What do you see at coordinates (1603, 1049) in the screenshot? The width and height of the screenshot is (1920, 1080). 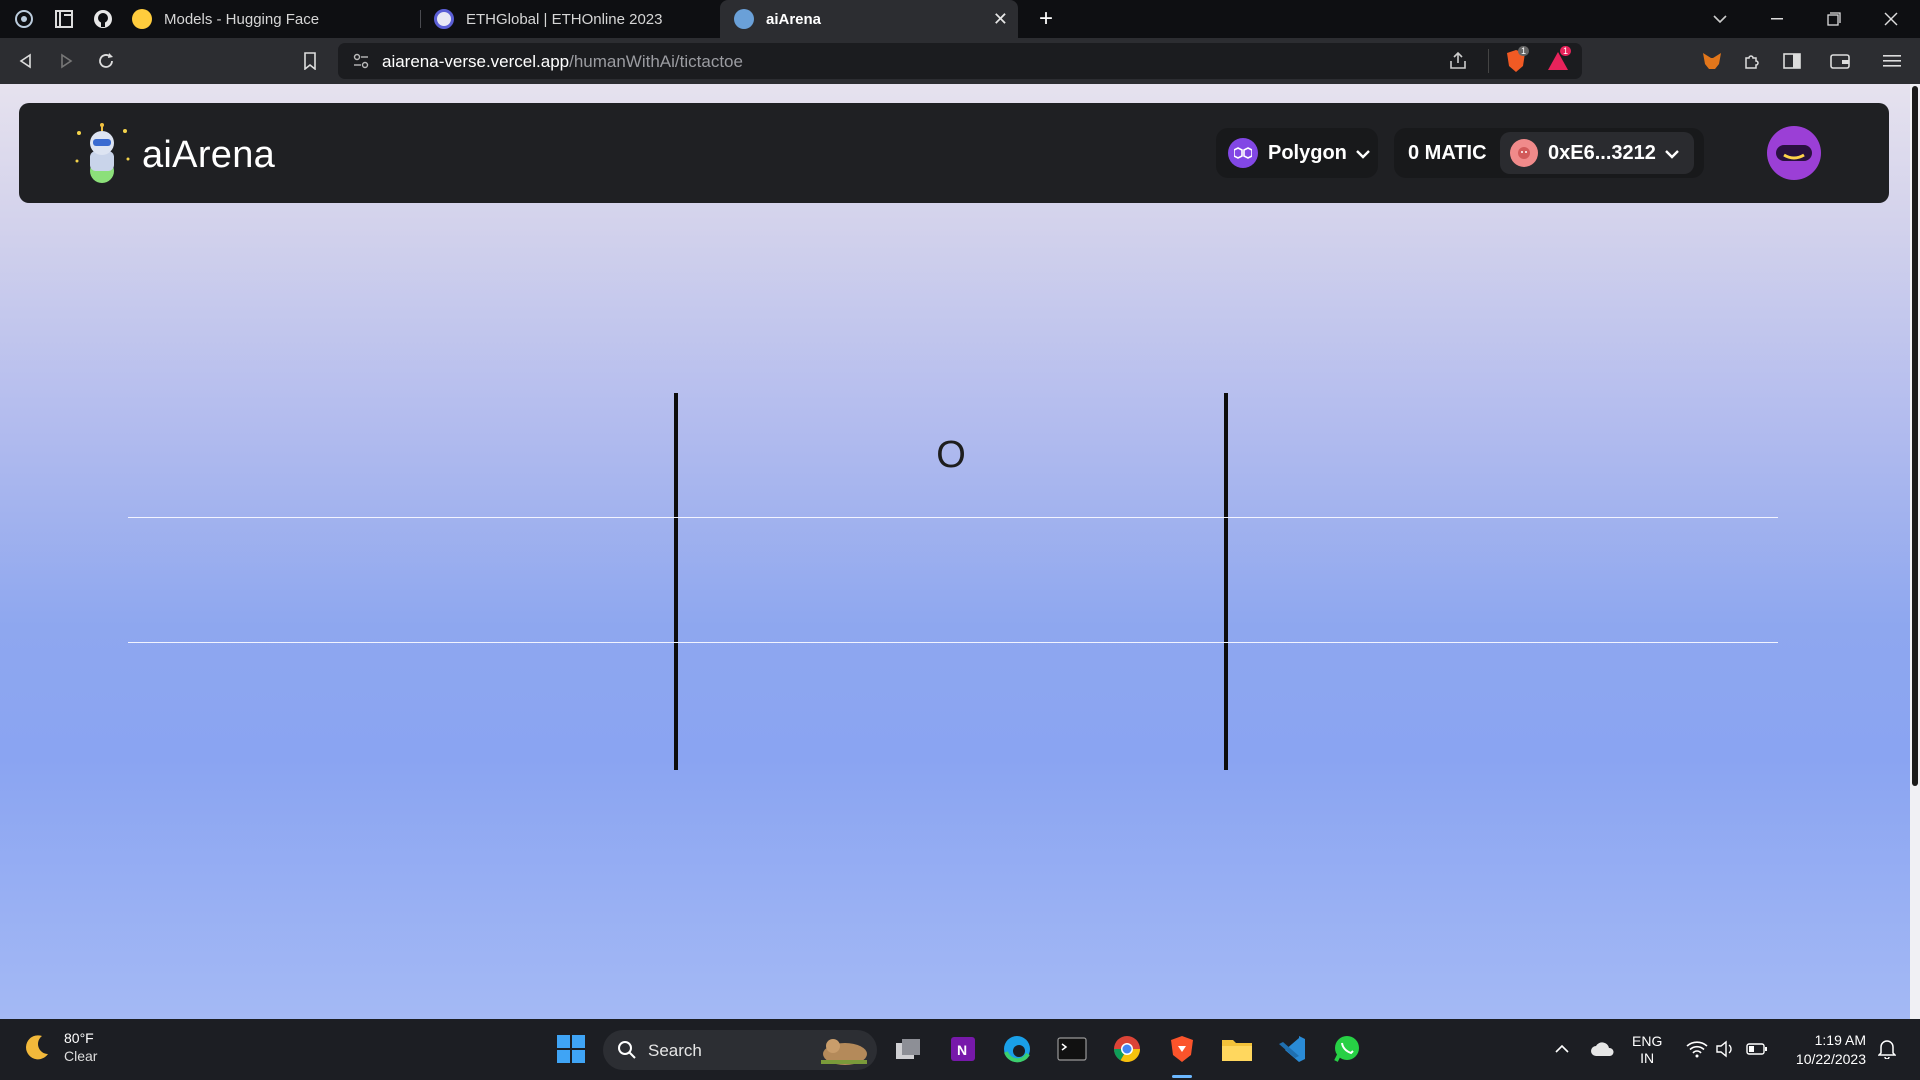 I see `onedrive-cloud-icon` at bounding box center [1603, 1049].